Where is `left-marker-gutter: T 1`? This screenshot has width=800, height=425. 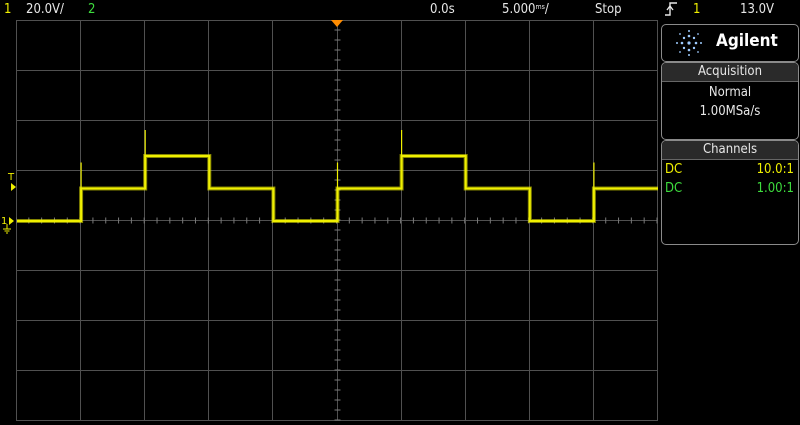
left-marker-gutter: T 1 is located at coordinates (8, 220).